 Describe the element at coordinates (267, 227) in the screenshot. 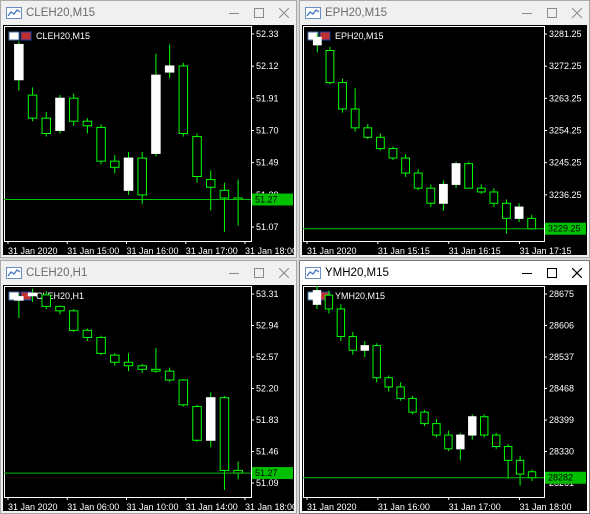

I see `price-tick-label: 51.07` at that location.